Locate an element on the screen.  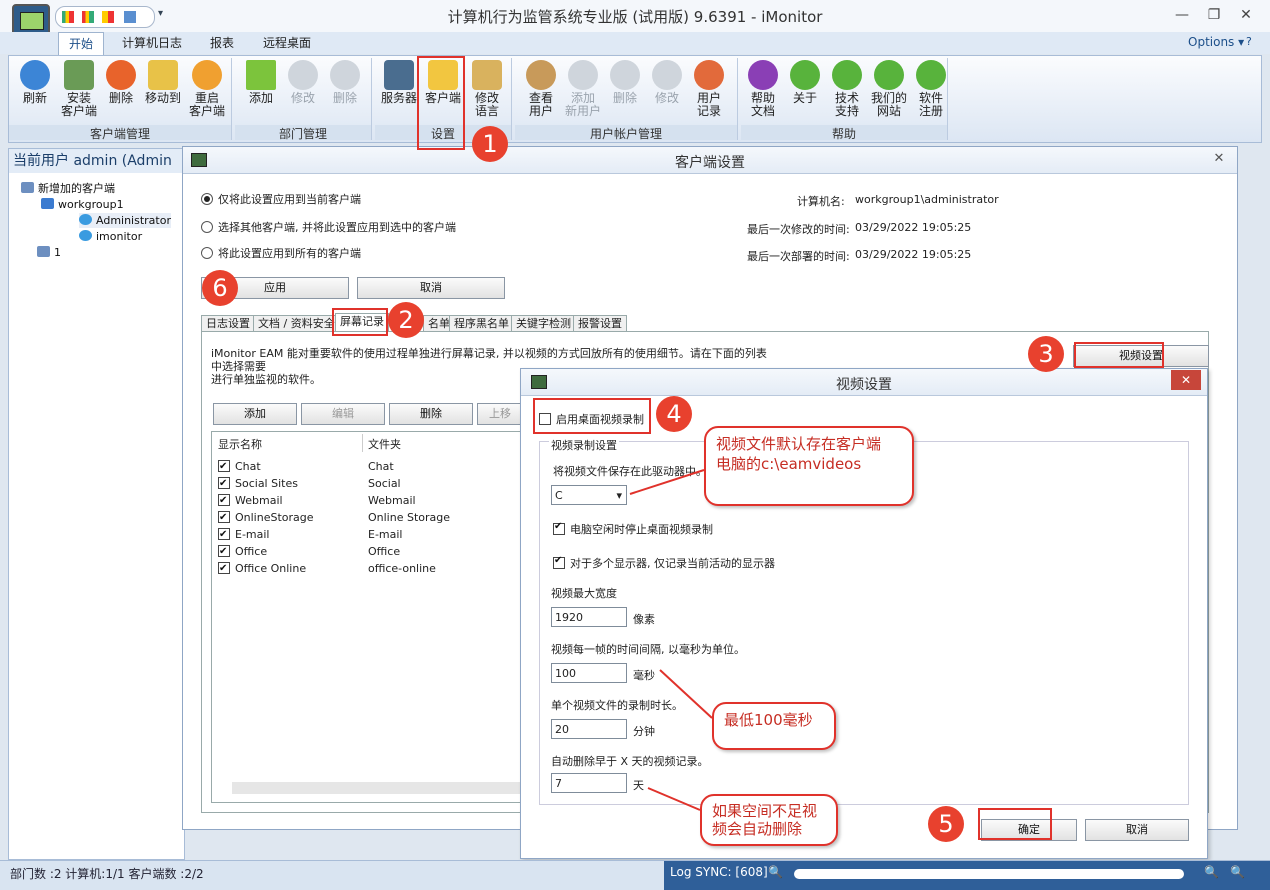
status-counts: 部门数 :2 计算机:1/1 客户端数 :2/2 is located at coordinates (107, 874).